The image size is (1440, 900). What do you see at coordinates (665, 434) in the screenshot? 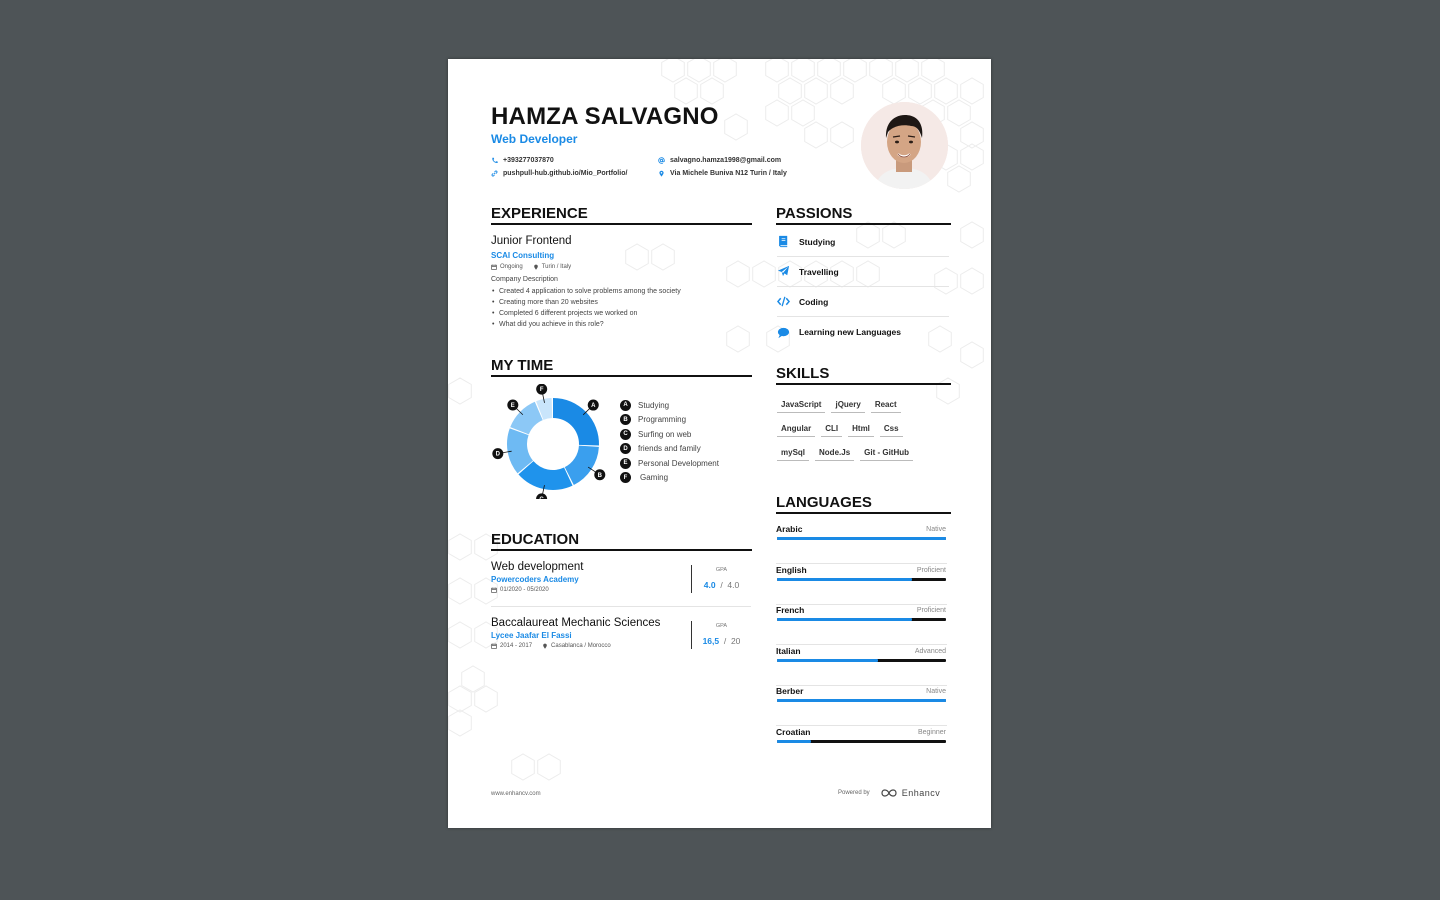
I see `legend-label: Surfing on web` at bounding box center [665, 434].